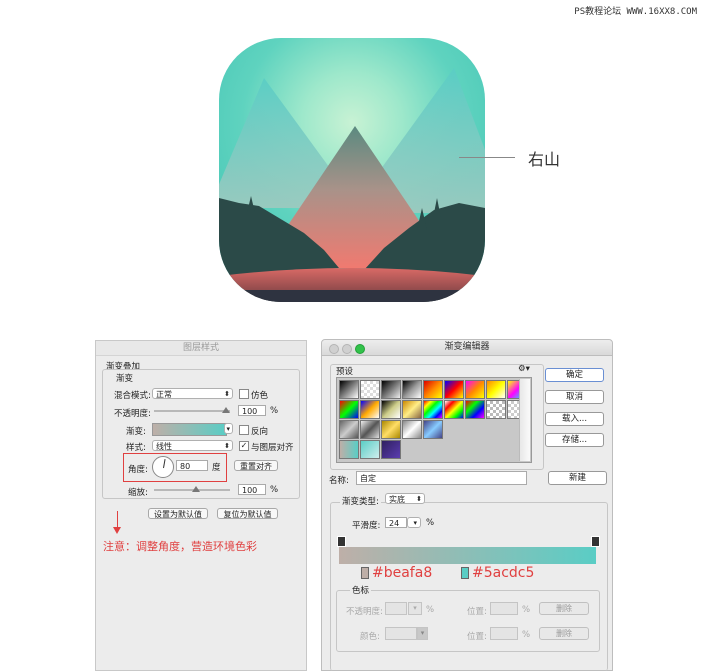 The height and width of the screenshot is (671, 705). Describe the element at coordinates (487, 157) in the screenshot. I see `annotation-leader-line` at that location.